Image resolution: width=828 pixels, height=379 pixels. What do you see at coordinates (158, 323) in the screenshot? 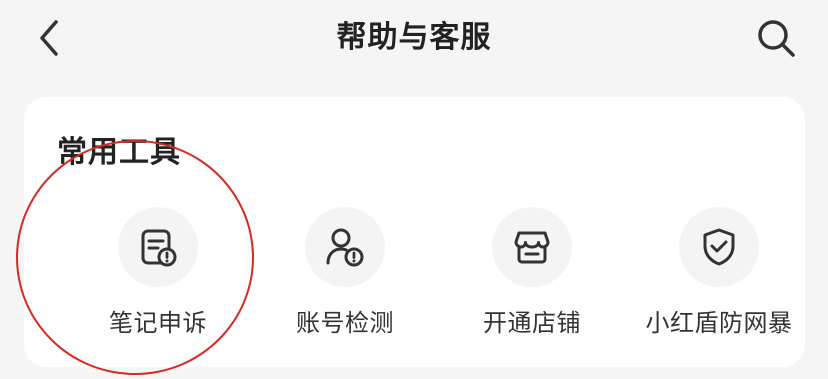
I see `tool-label: 笔记申诉` at bounding box center [158, 323].